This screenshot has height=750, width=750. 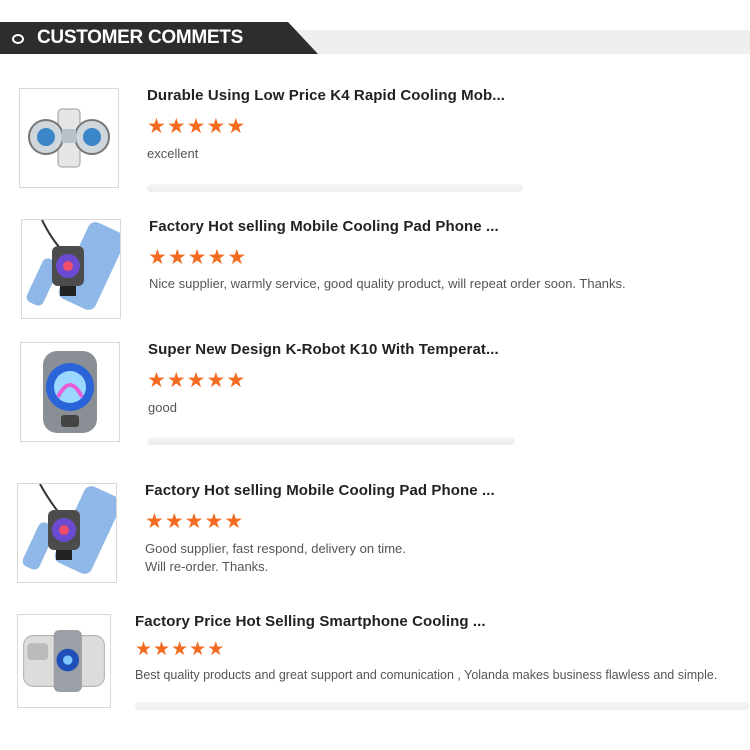 I want to click on section-header: CUSTOMER COMMETS, so click(x=375, y=38).